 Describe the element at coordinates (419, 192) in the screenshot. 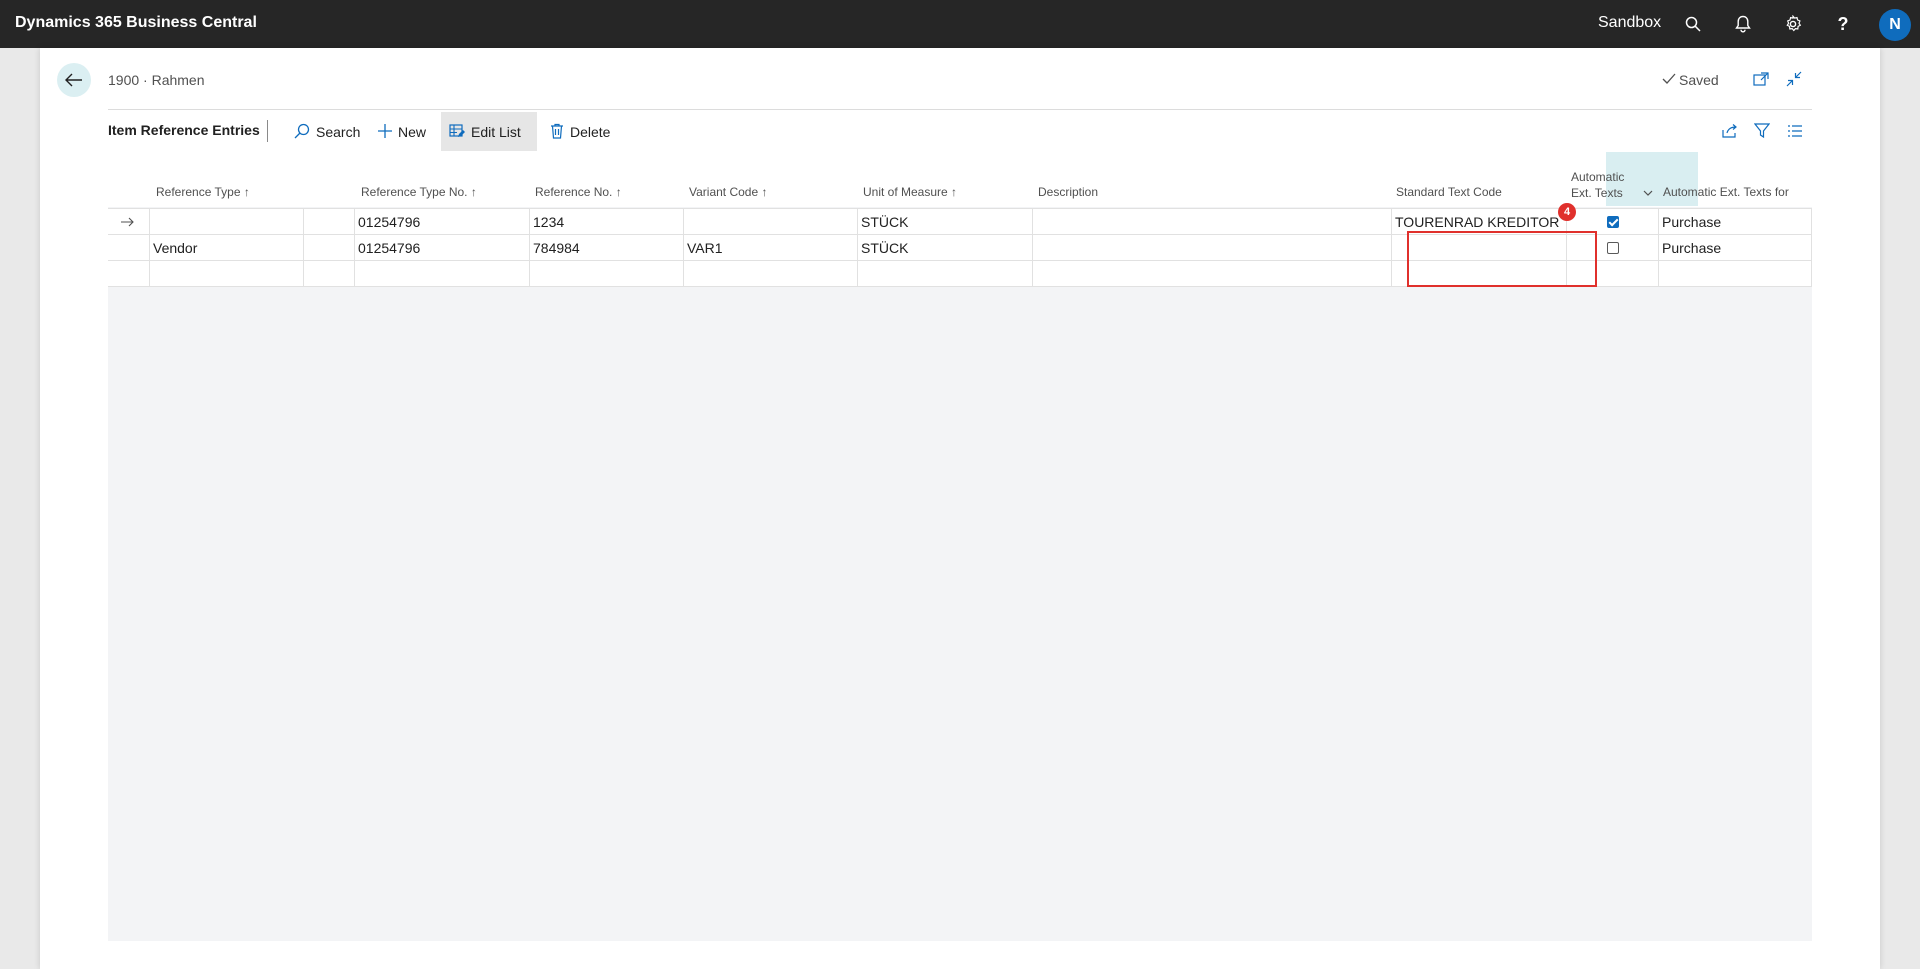

I see `col-header-reference-type-no: Reference Type No. ↑` at that location.